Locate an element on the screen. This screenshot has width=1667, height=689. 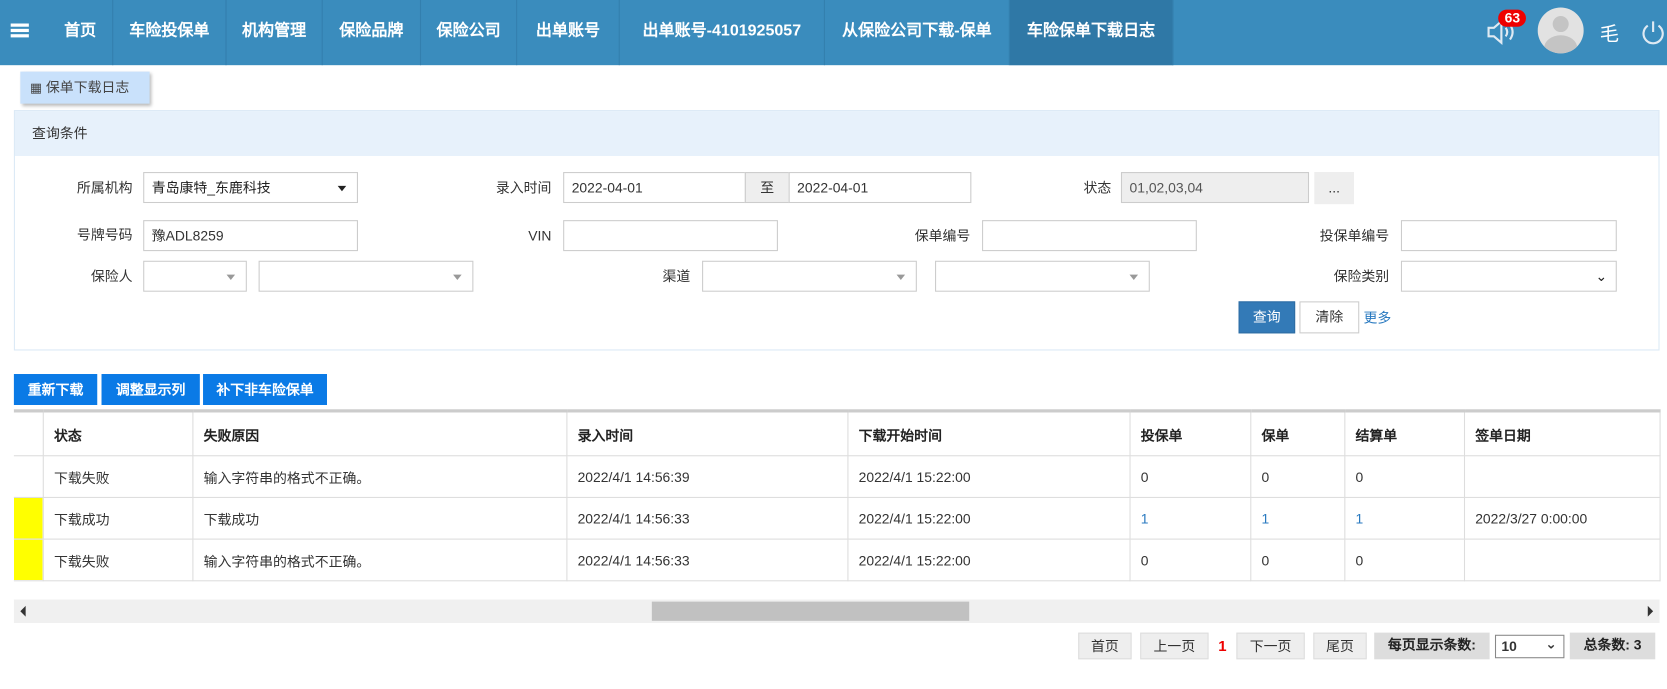
column-download-start: 下载开始时间 is located at coordinates (989, 433).